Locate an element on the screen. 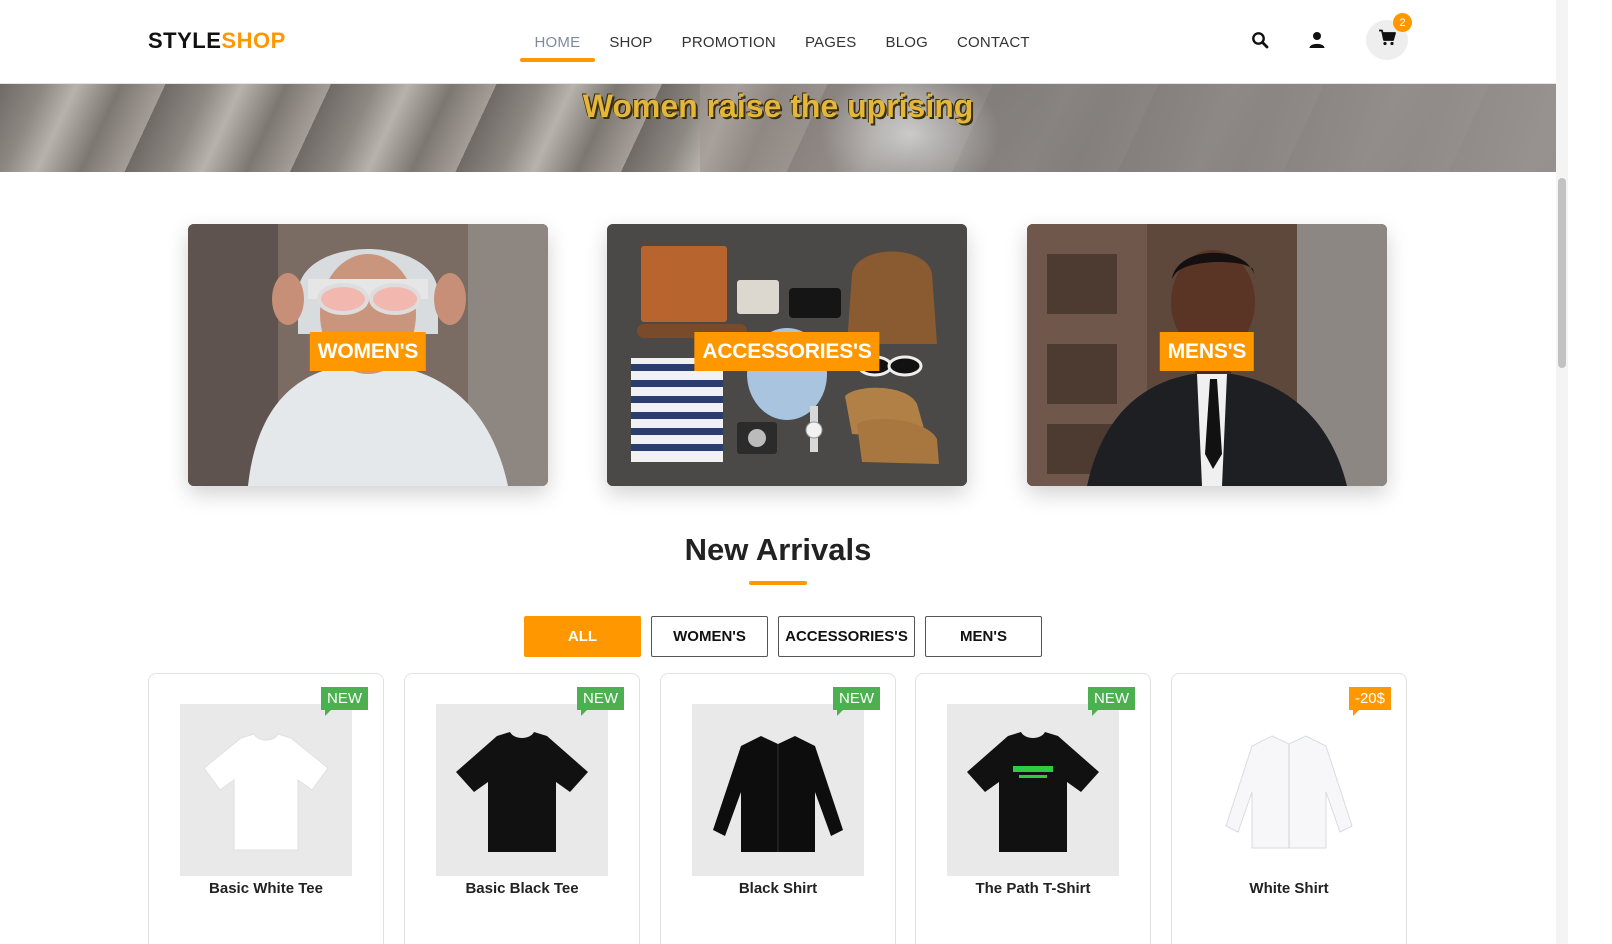 This screenshot has width=1612, height=944. product-name: The Path T-Shirt is located at coordinates (1033, 888).